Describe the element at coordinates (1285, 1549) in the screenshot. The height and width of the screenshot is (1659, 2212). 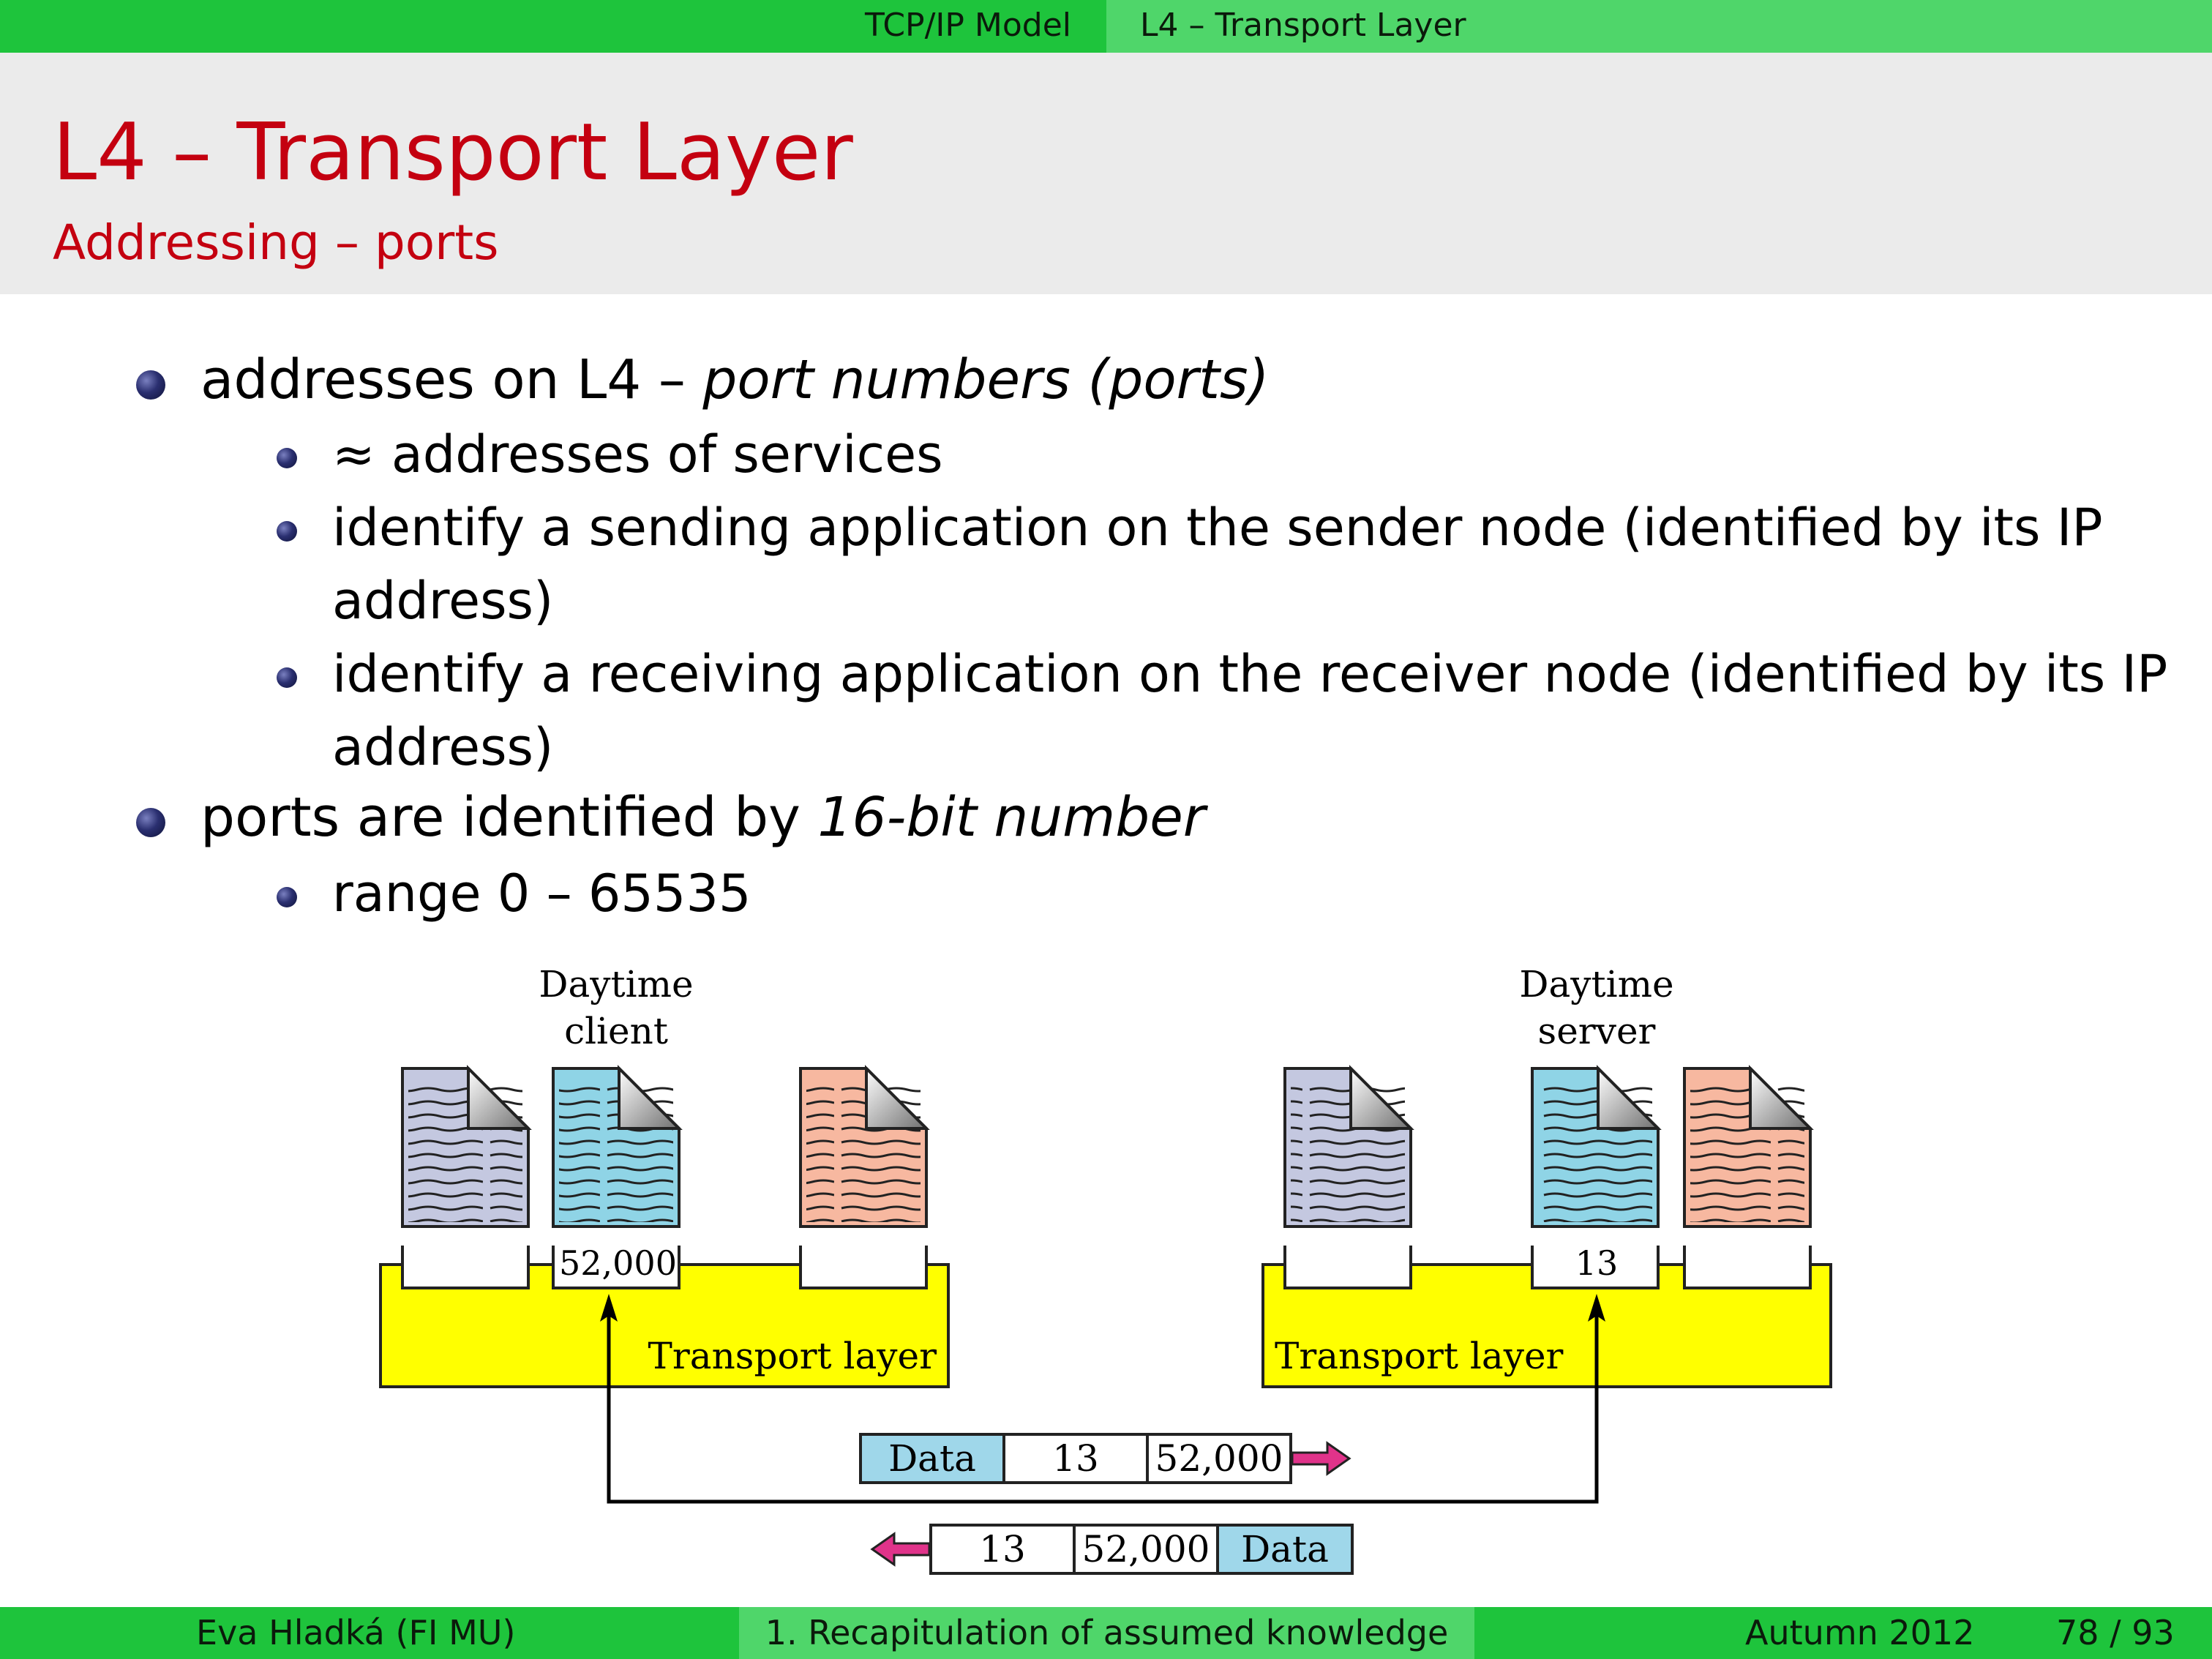
I see `response-data-cell: Data` at that location.